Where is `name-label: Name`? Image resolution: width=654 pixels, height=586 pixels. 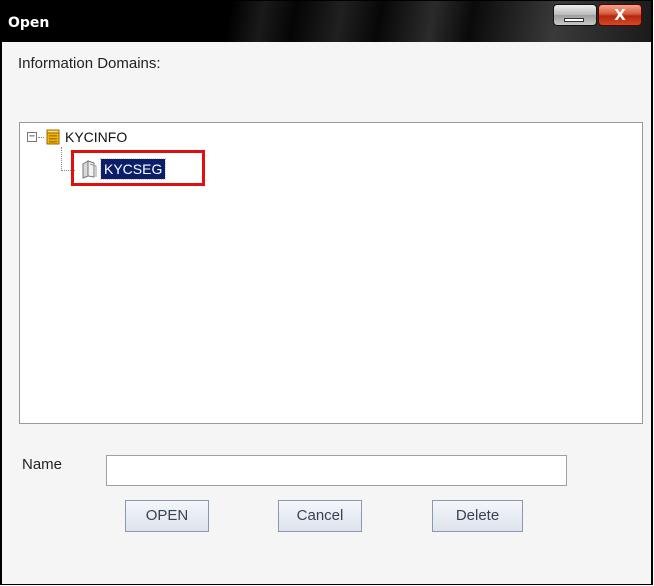
name-label: Name is located at coordinates (42, 464).